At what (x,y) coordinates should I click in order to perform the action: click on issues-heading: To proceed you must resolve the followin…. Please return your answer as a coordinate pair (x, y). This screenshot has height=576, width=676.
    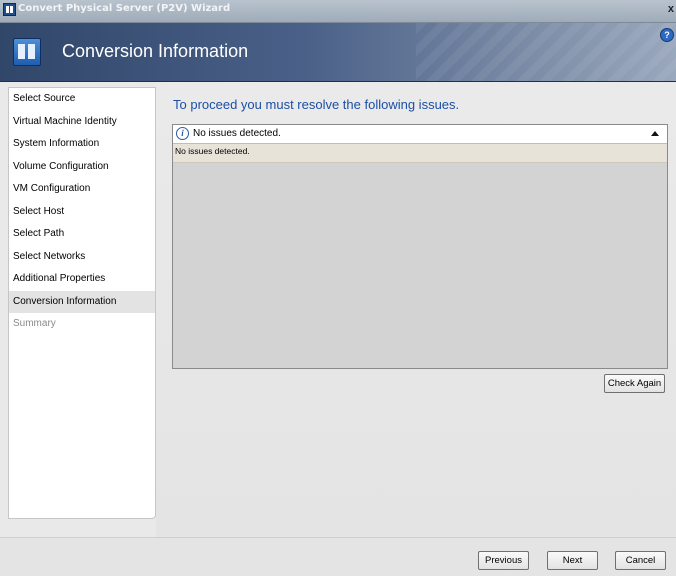
    Looking at the image, I should click on (316, 104).